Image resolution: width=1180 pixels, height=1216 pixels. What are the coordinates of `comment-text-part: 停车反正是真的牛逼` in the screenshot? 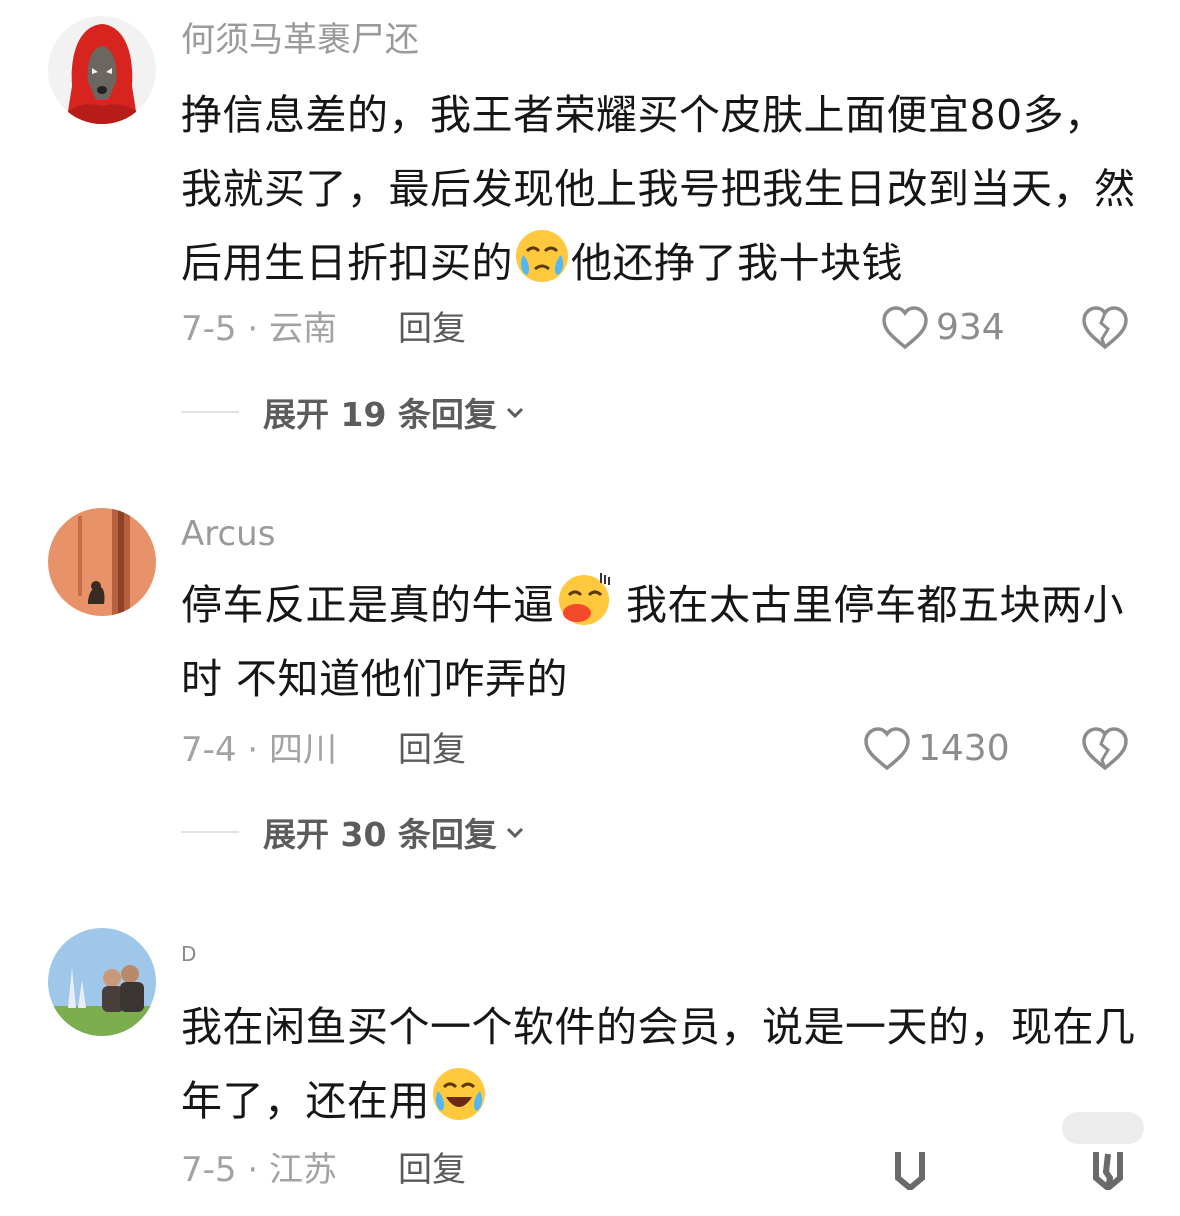 It's located at (368, 605).